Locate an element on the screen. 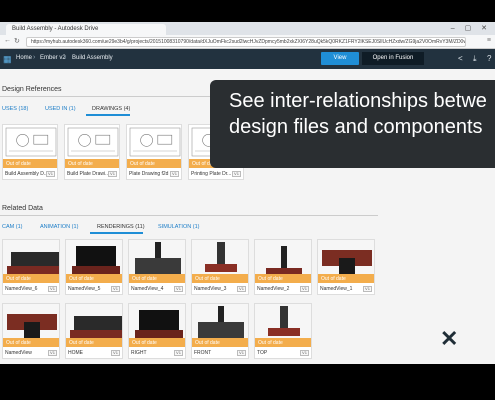 The height and width of the screenshot is (400, 495). open-in-fusion-button: Open in Fusion is located at coordinates (393, 58).